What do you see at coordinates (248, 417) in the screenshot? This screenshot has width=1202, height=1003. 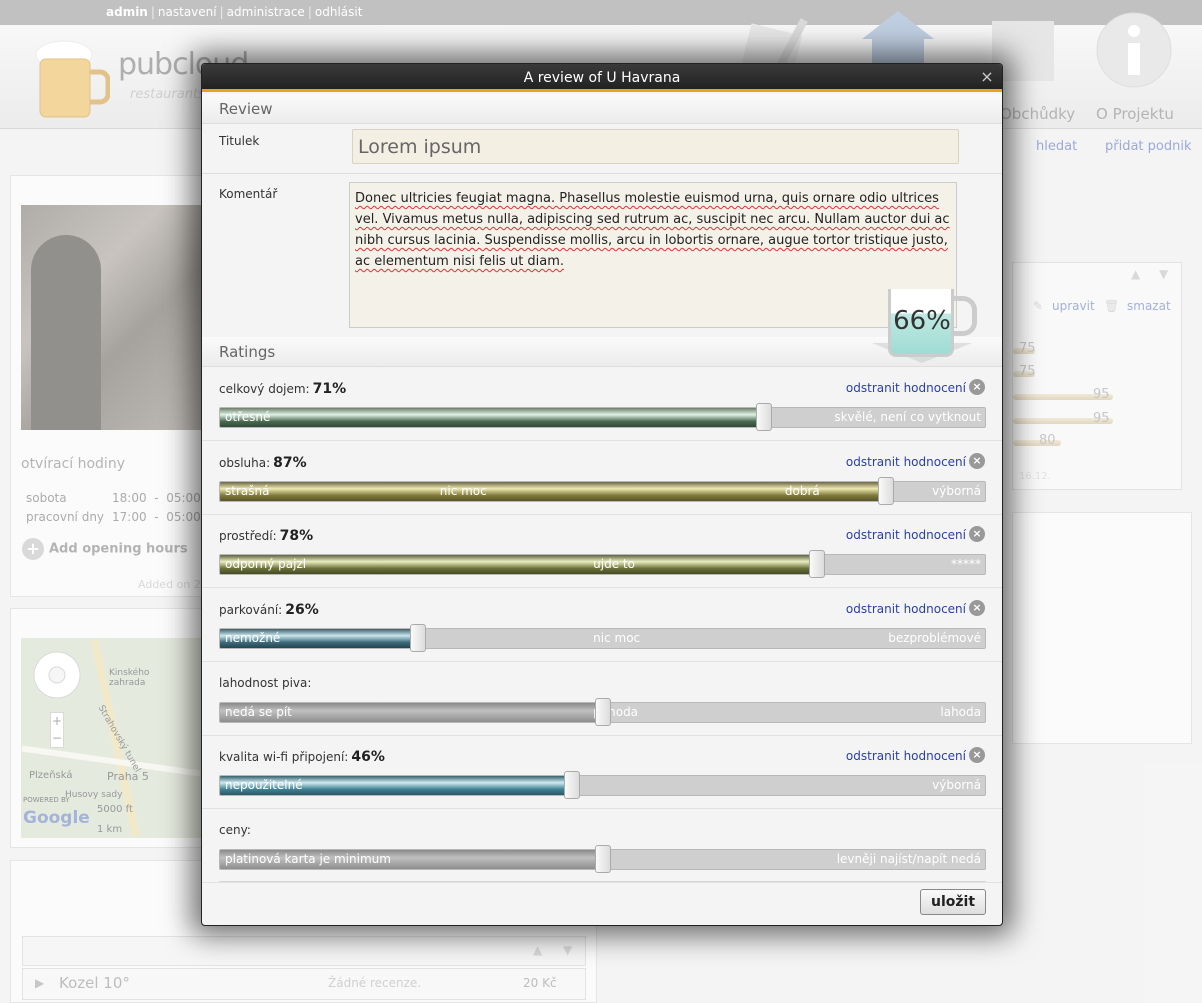 I see `slider-tick-label: otřesné` at bounding box center [248, 417].